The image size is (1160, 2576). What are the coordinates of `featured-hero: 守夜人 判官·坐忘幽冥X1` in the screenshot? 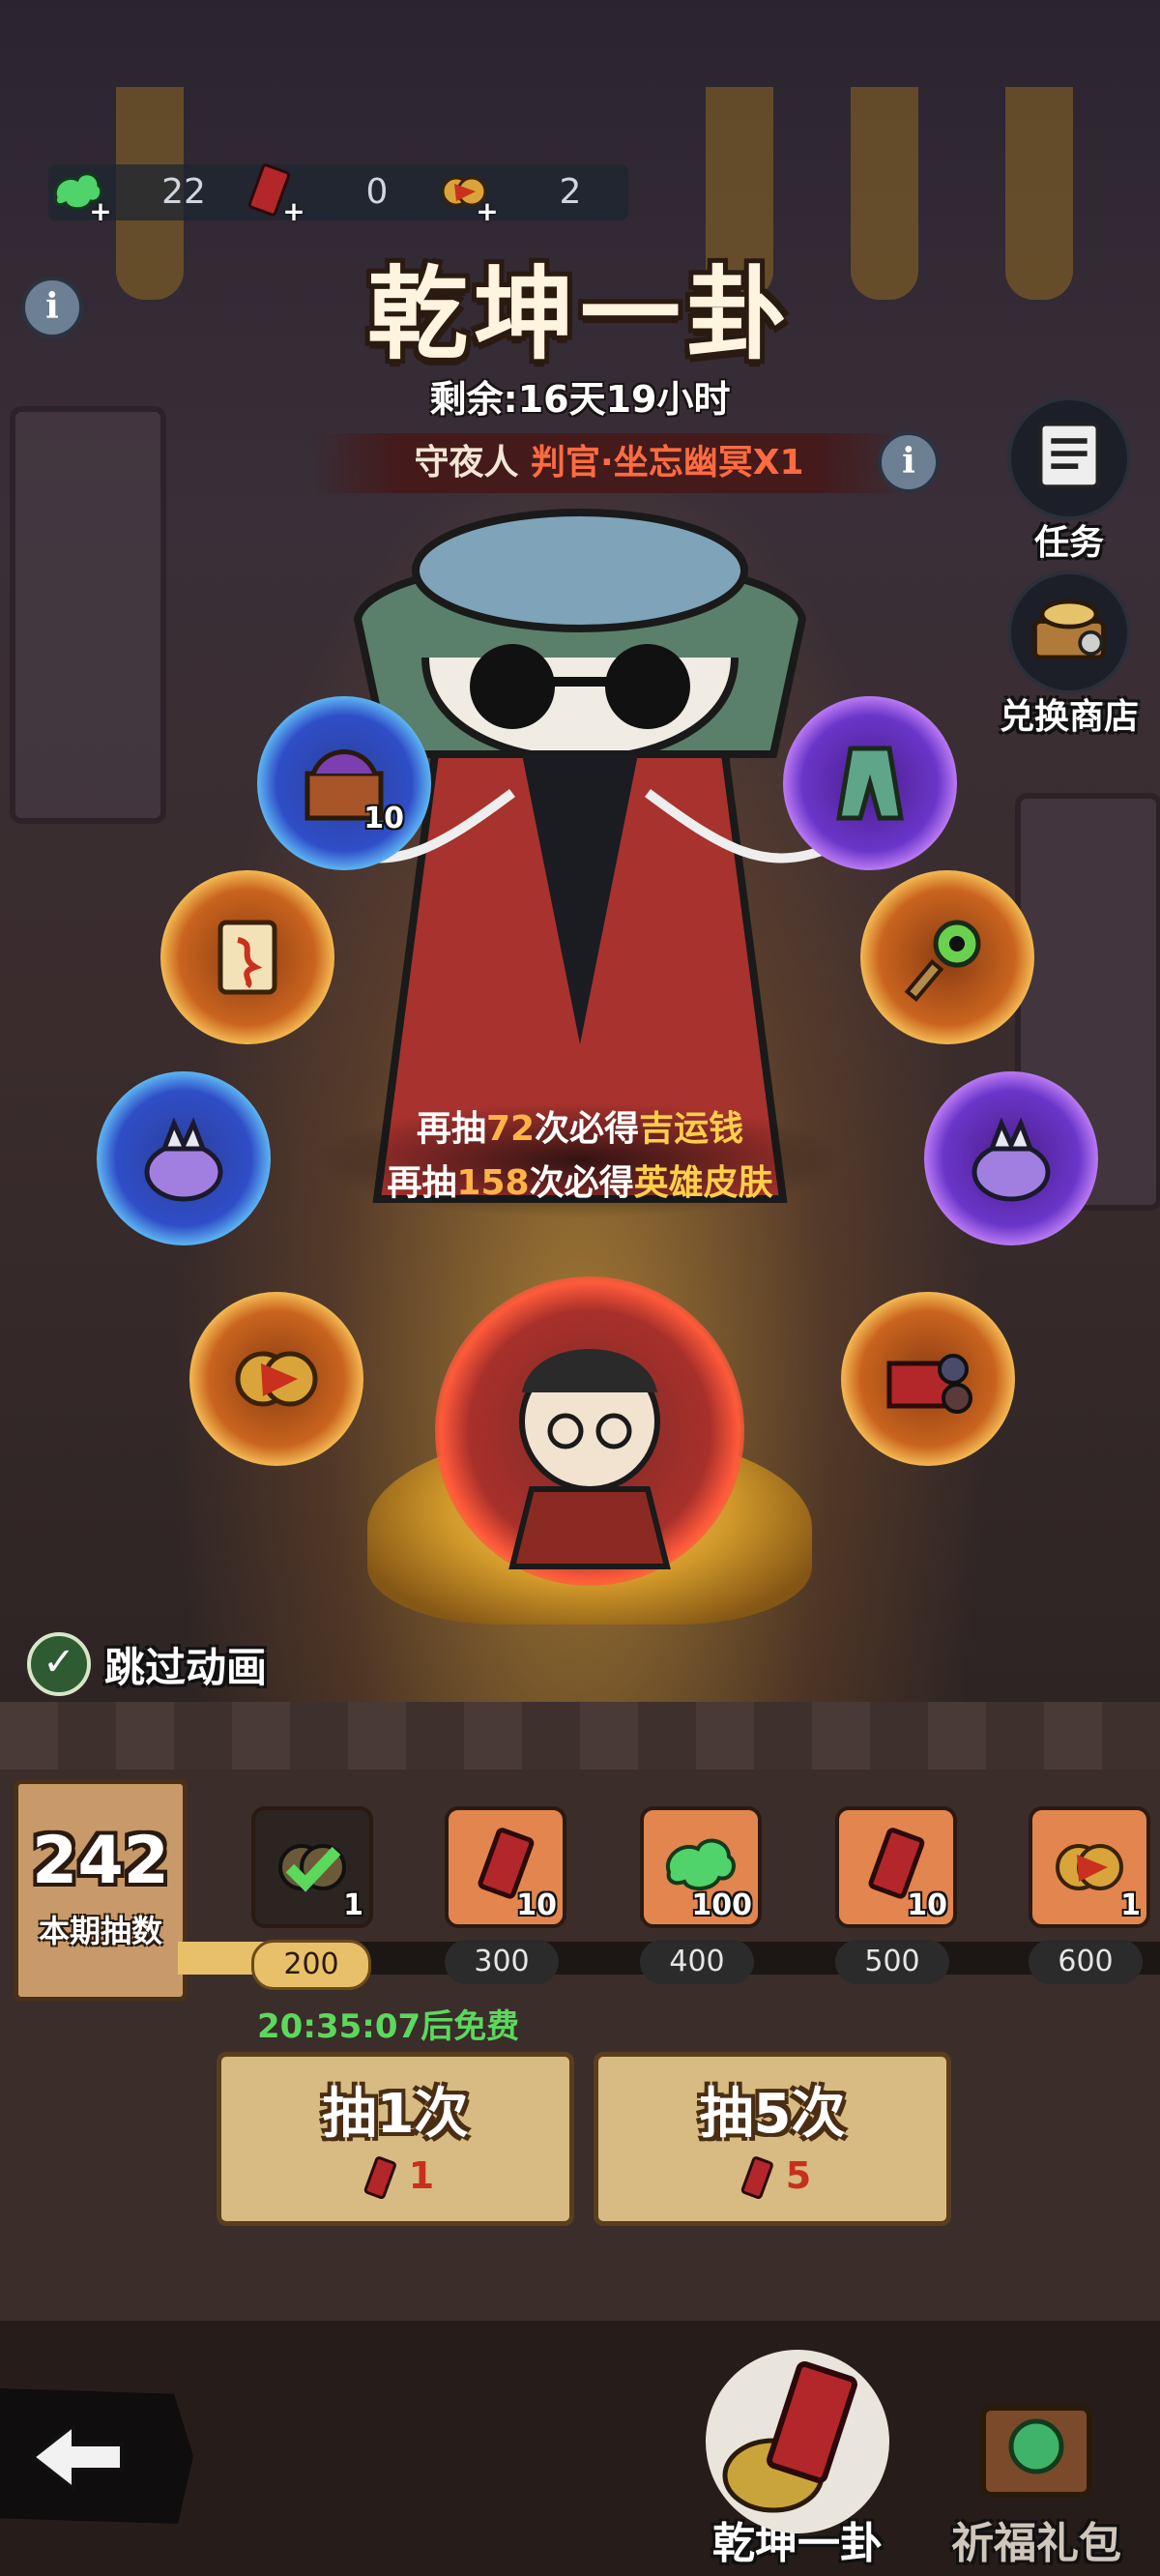 It's located at (609, 463).